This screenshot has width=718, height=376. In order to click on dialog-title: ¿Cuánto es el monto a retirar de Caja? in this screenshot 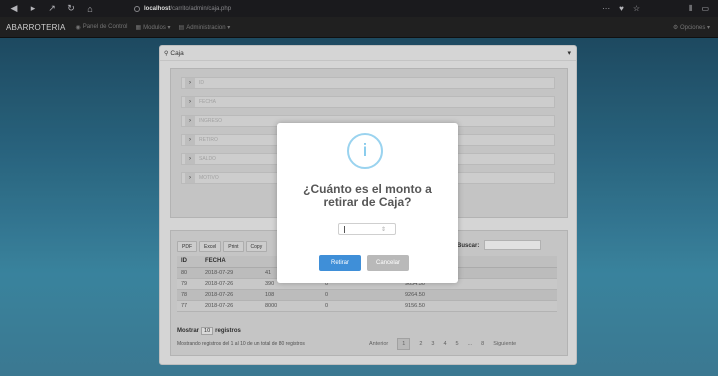, I will do `click(367, 196)`.